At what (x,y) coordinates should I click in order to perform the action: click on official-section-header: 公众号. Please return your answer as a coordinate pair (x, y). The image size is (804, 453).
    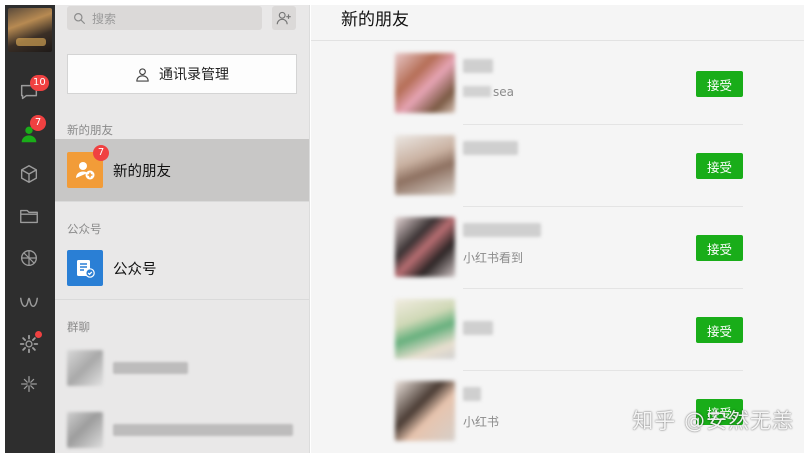
    Looking at the image, I should click on (84, 229).